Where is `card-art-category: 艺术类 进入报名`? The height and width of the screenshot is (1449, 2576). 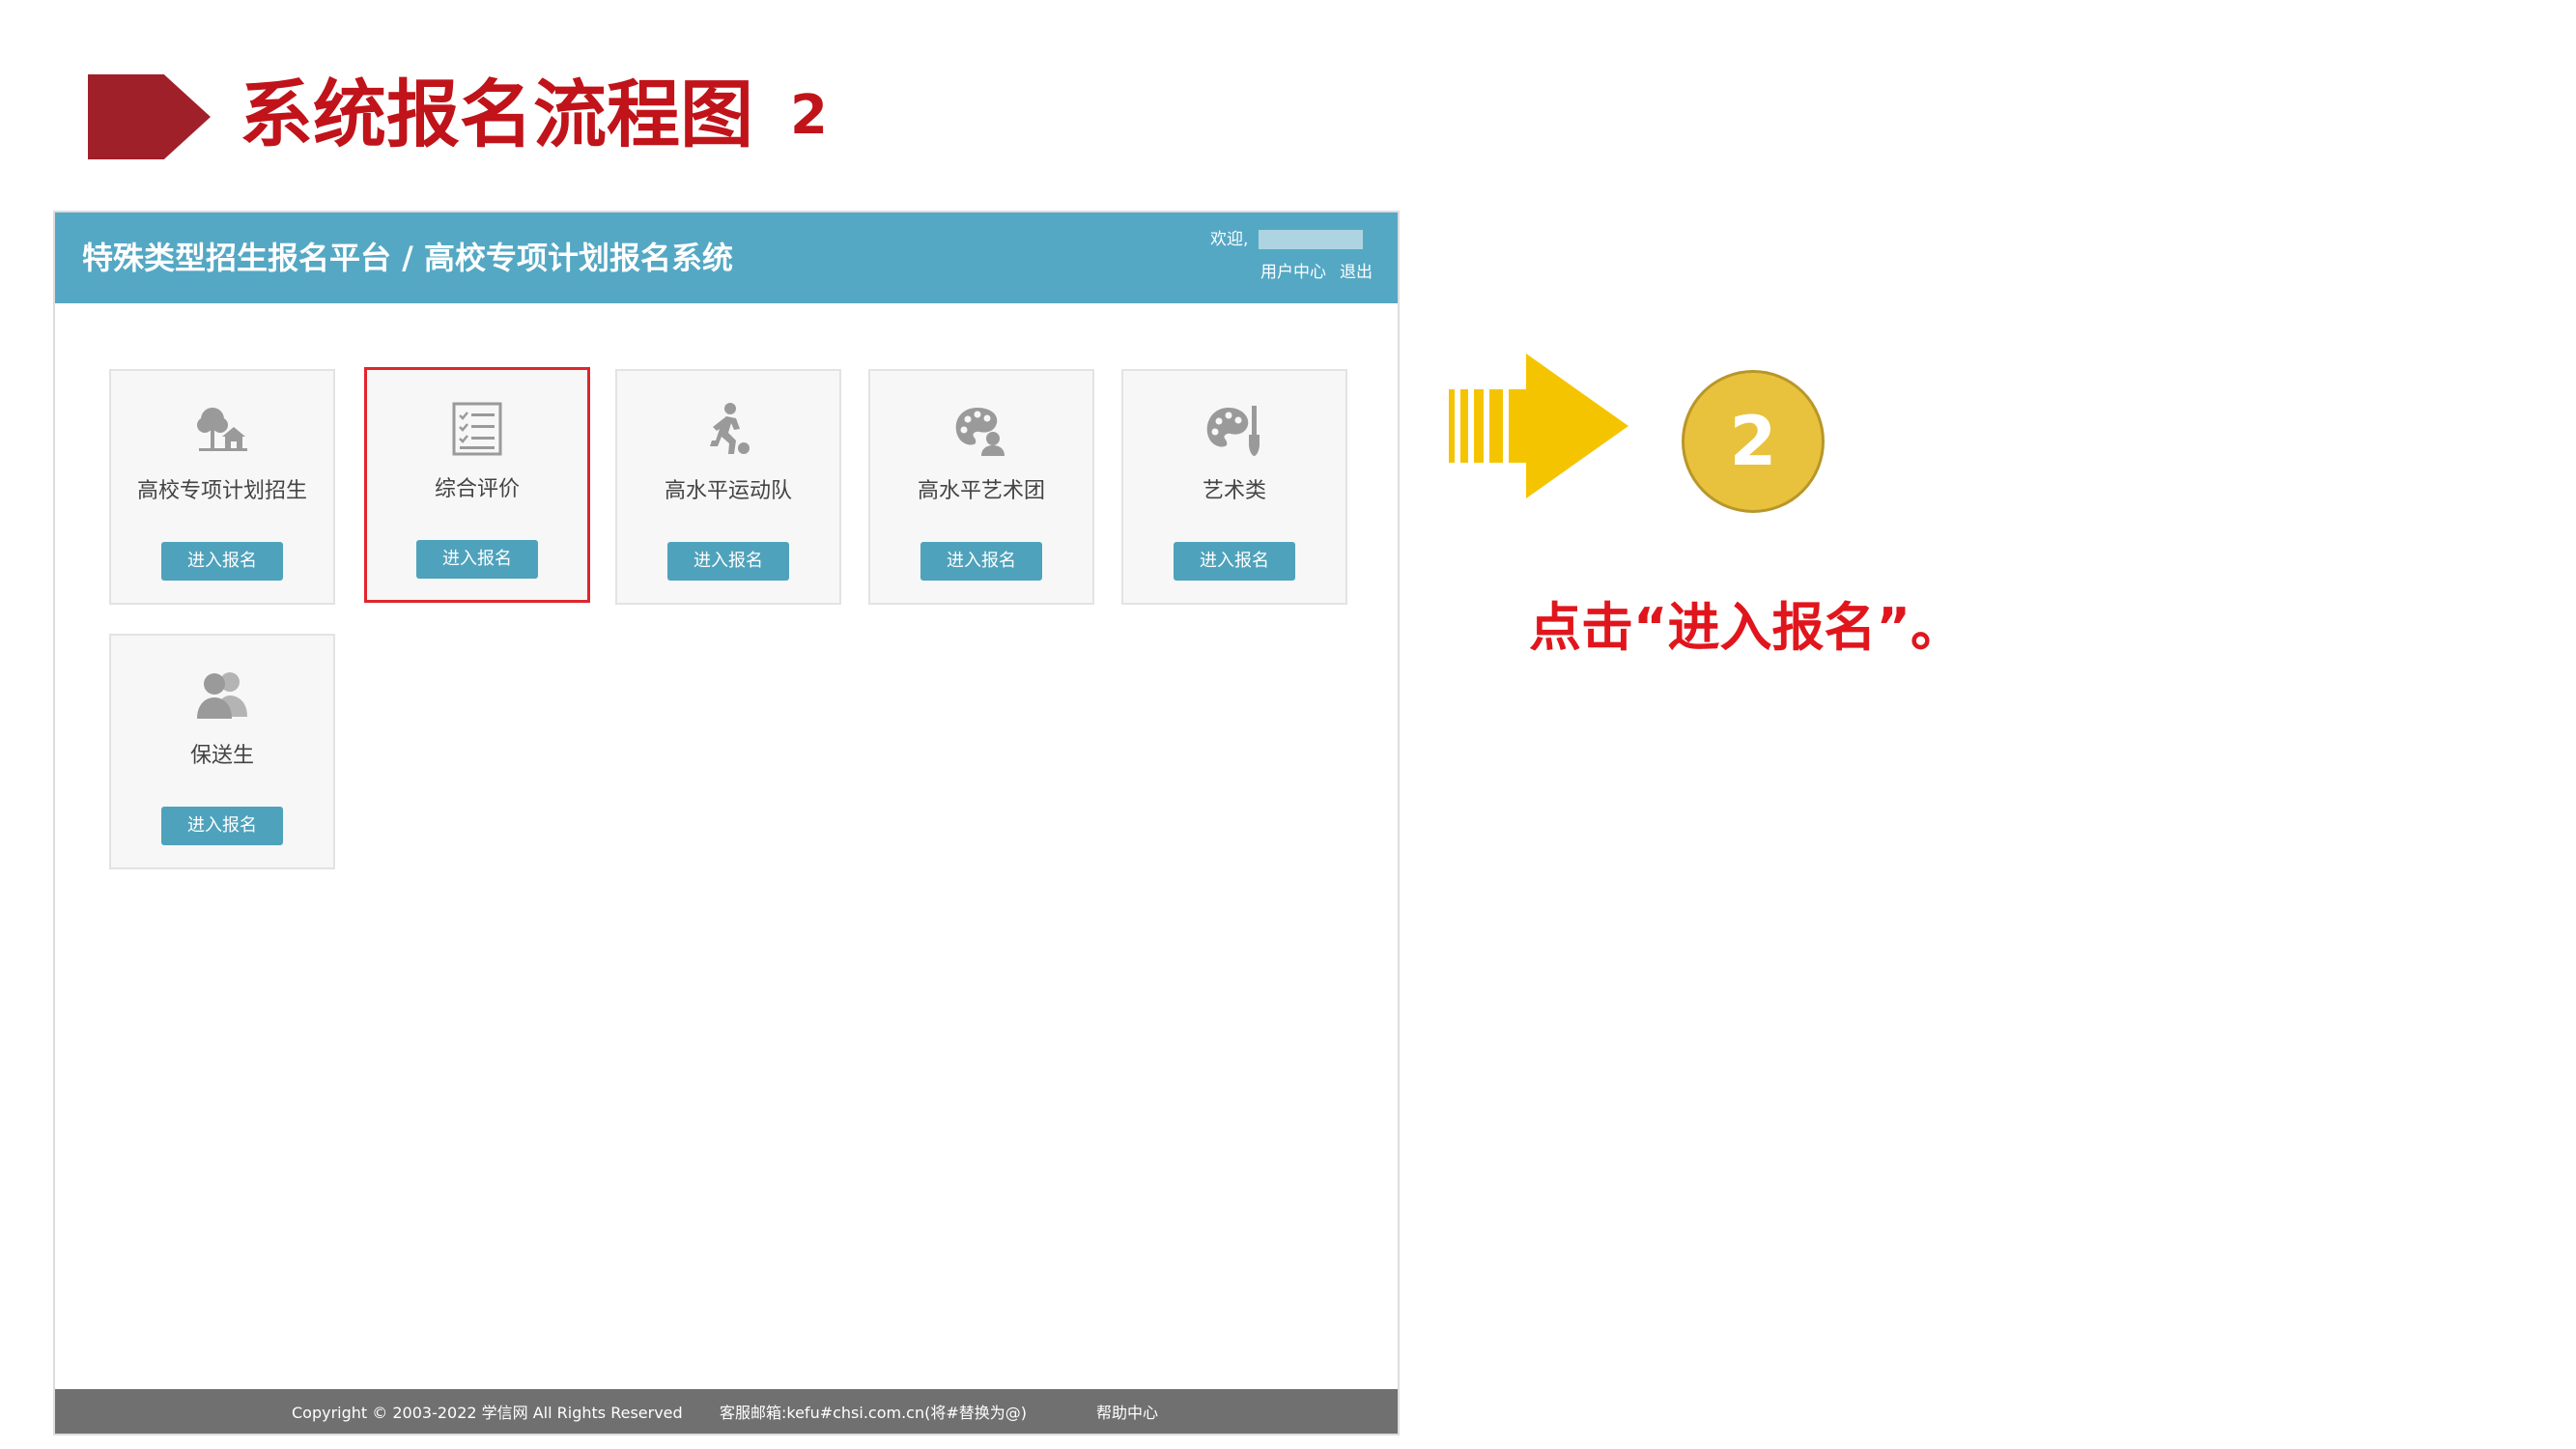 card-art-category: 艺术类 进入报名 is located at coordinates (1234, 487).